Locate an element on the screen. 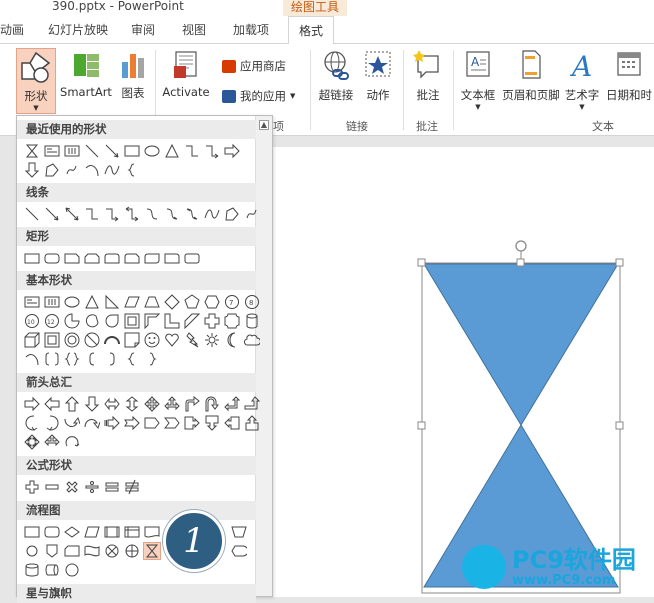 This screenshot has width=654, height=603. striped-right-arrow-shape-icon is located at coordinates (112, 423).